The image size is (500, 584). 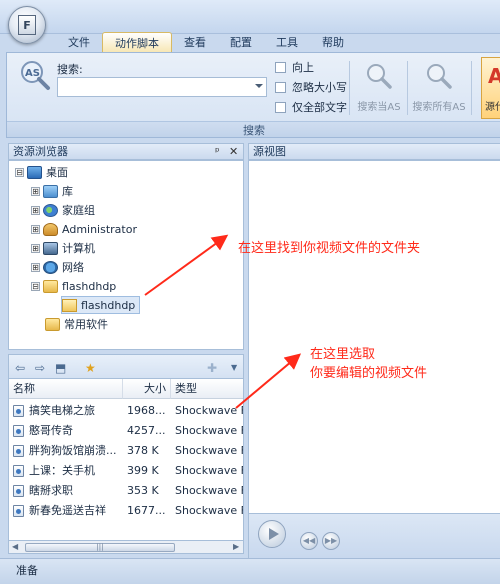 I want to click on scroll-left-icon: ◀, so click(x=15, y=546).